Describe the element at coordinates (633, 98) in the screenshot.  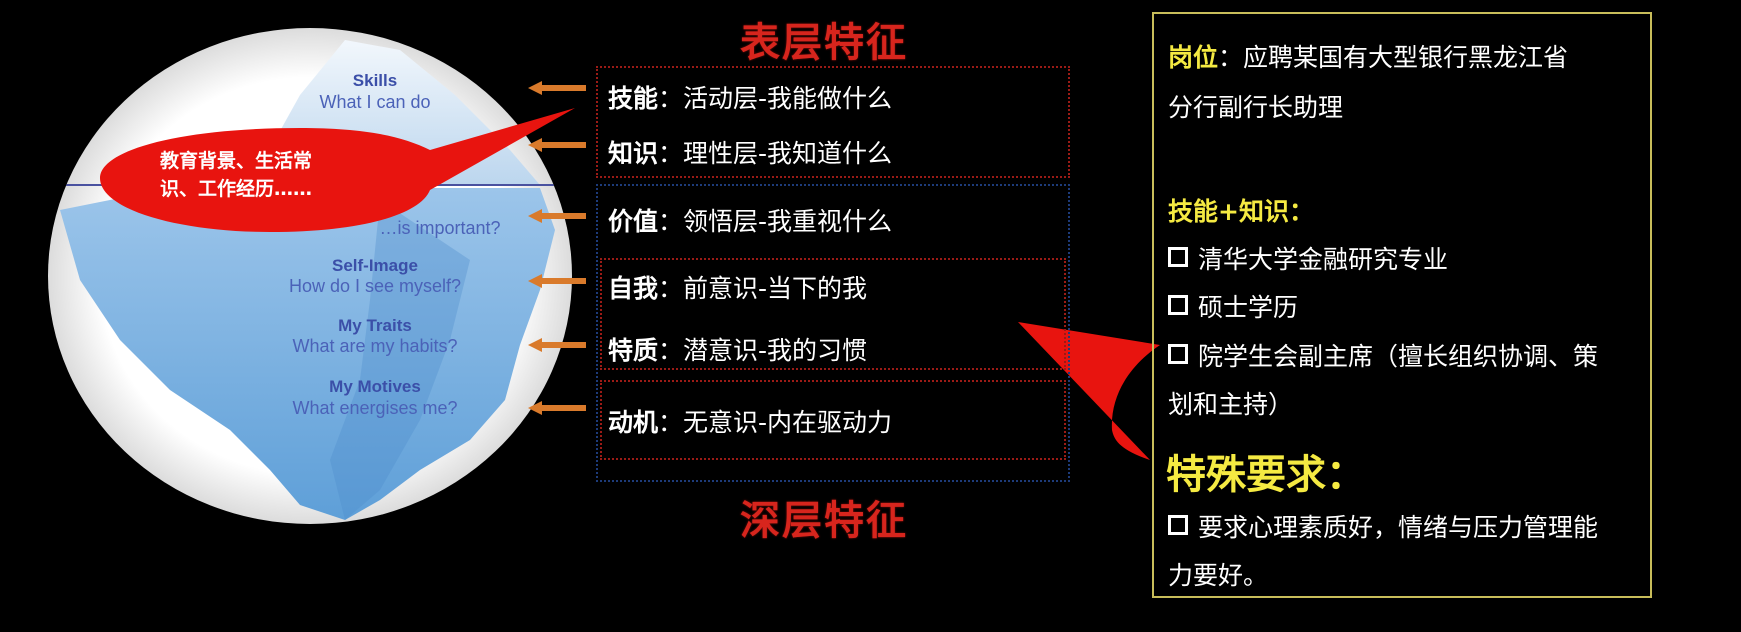
I see `row-skills-key: 技能` at that location.